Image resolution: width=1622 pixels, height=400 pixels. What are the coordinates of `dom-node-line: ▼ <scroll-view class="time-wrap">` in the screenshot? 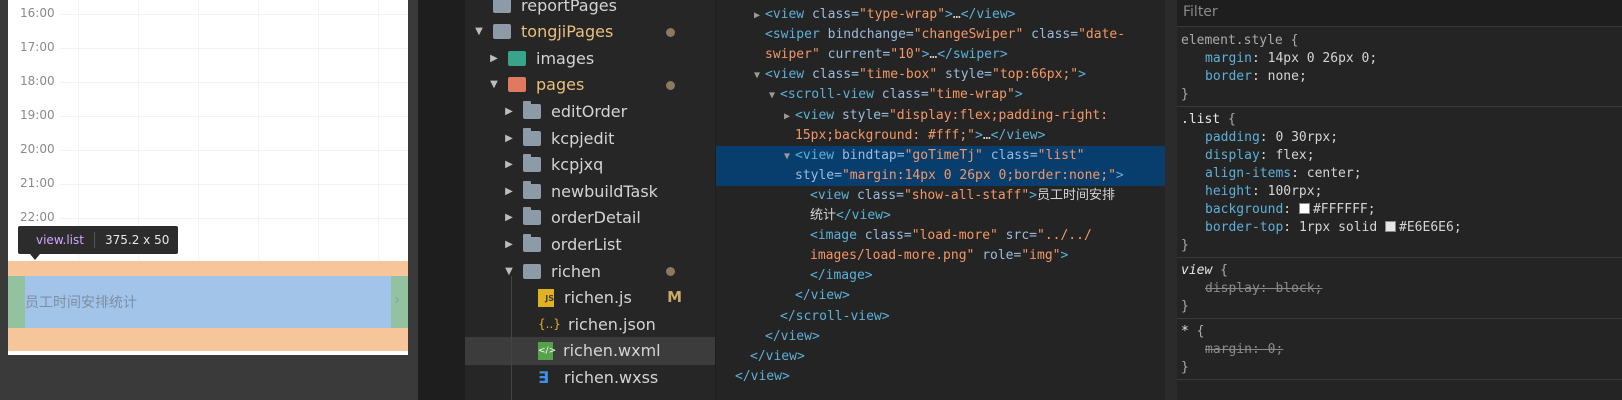 It's located at (940, 95).